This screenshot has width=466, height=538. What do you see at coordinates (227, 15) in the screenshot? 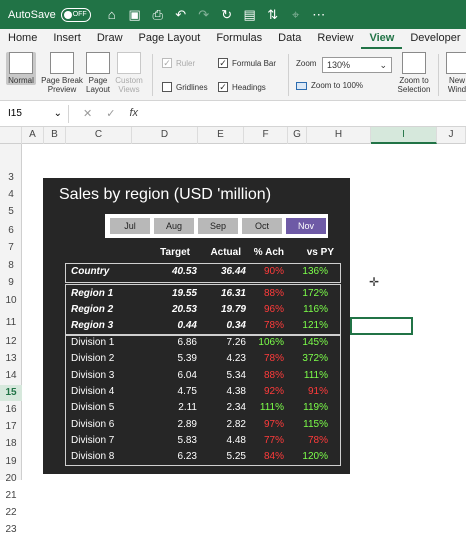
I see `refresh-icon: ↻` at bounding box center [227, 15].